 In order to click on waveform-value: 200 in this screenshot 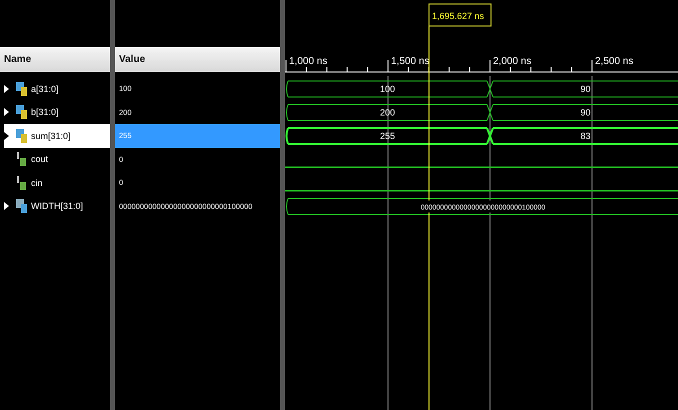, I will do `click(388, 113)`.